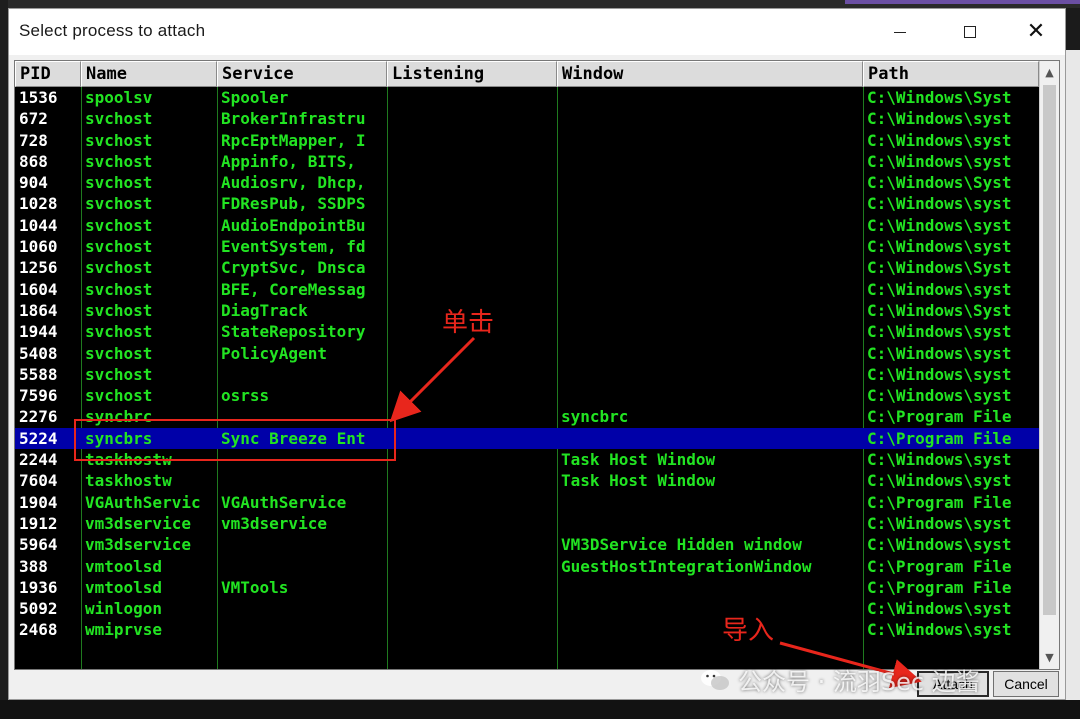 Image resolution: width=1080 pixels, height=719 pixels. Describe the element at coordinates (245, 396) in the screenshot. I see `cell-service: osrss` at that location.